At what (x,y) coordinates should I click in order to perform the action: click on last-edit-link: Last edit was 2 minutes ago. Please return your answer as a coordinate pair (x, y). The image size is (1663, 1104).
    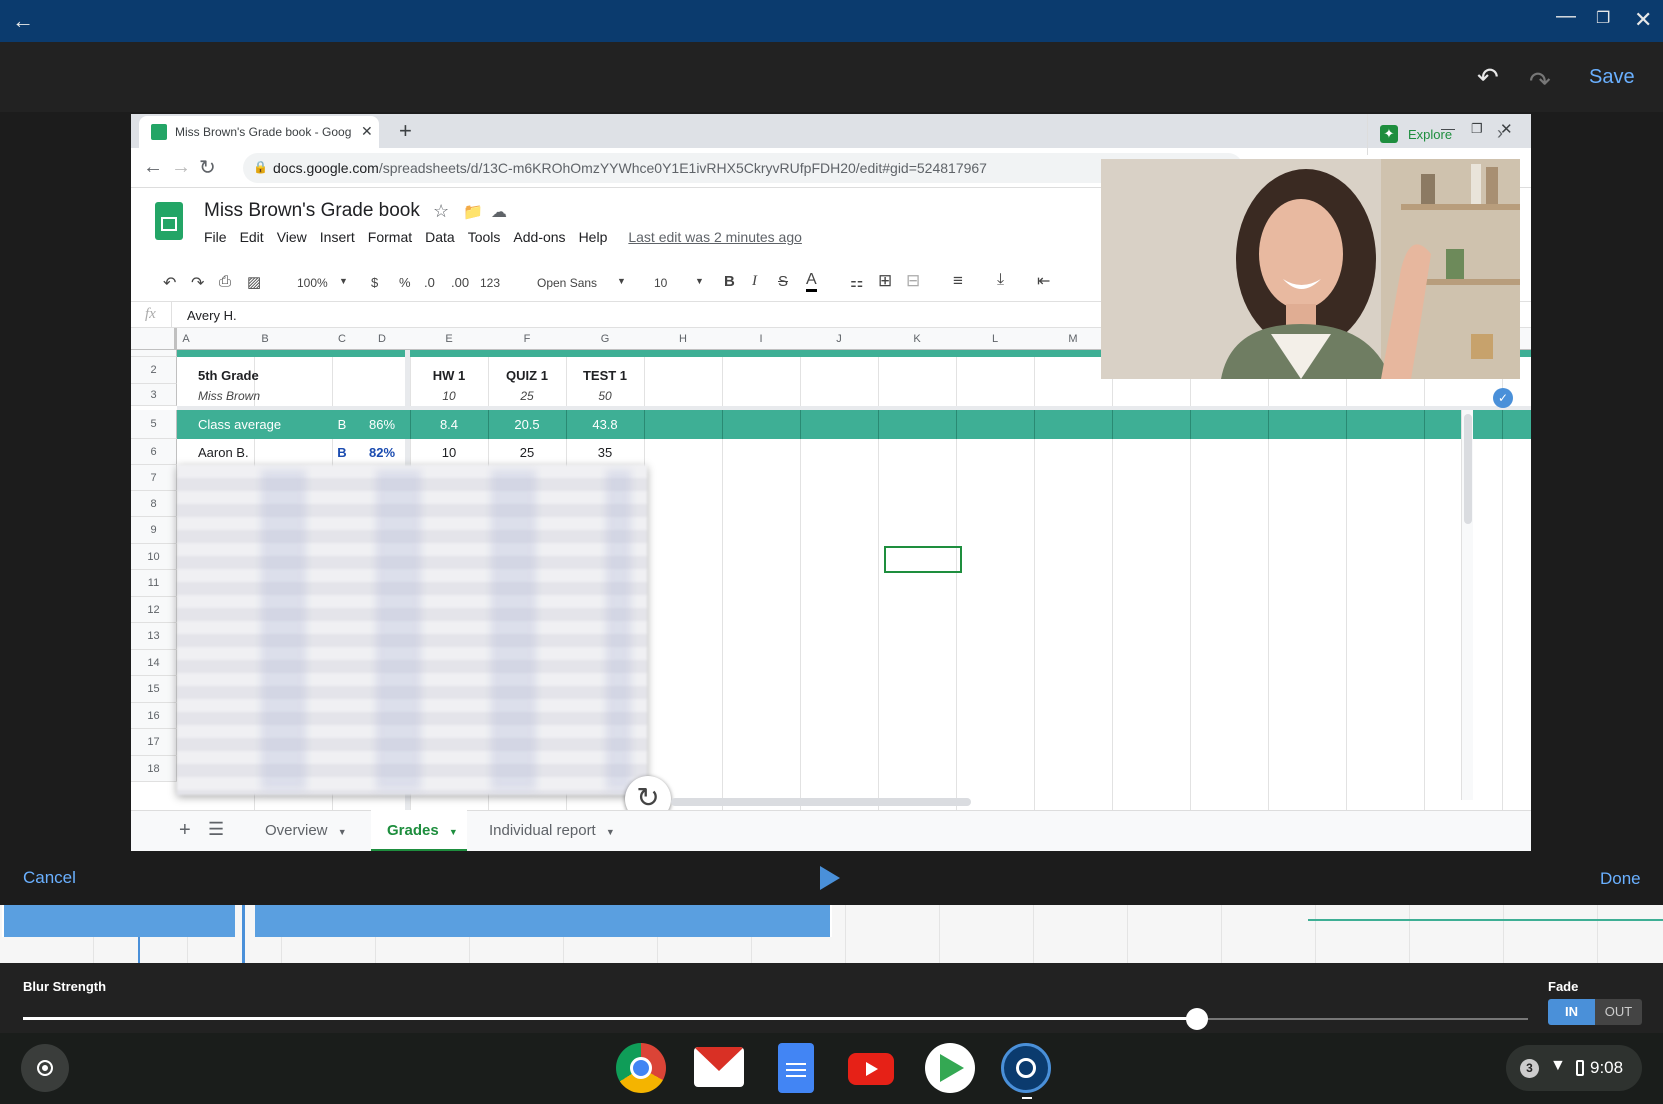
    Looking at the image, I should click on (715, 237).